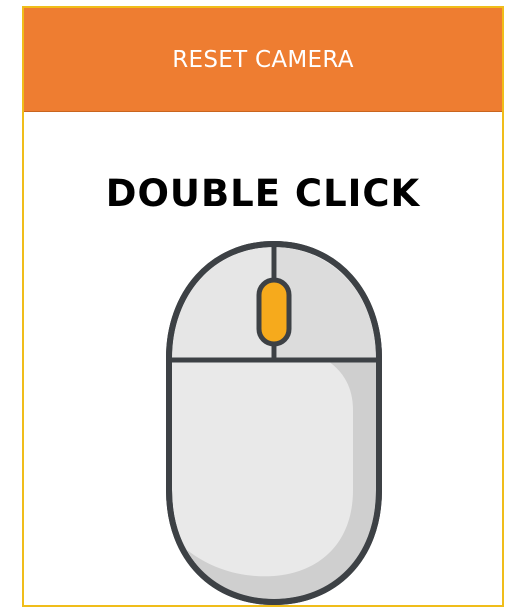 Image resolution: width=522 pixels, height=609 pixels. I want to click on right-mouse-button, so click(326, 302).